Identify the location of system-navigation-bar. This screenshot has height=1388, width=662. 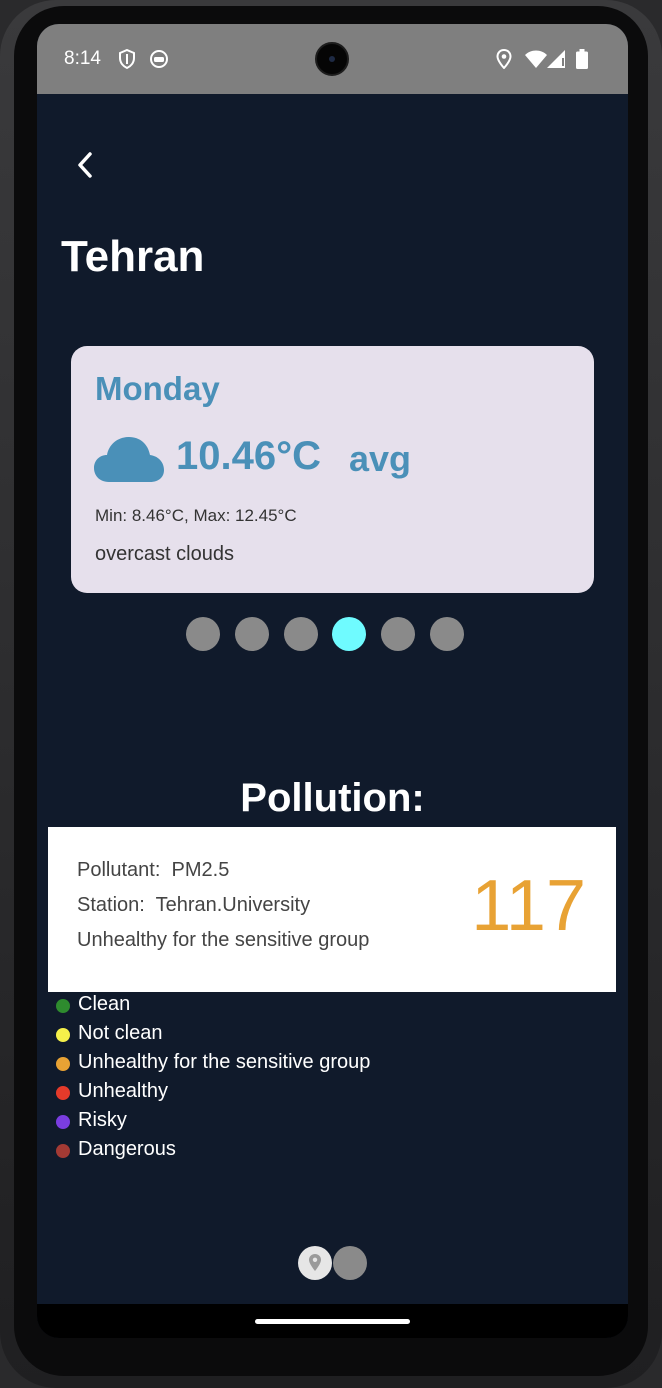
(332, 1321).